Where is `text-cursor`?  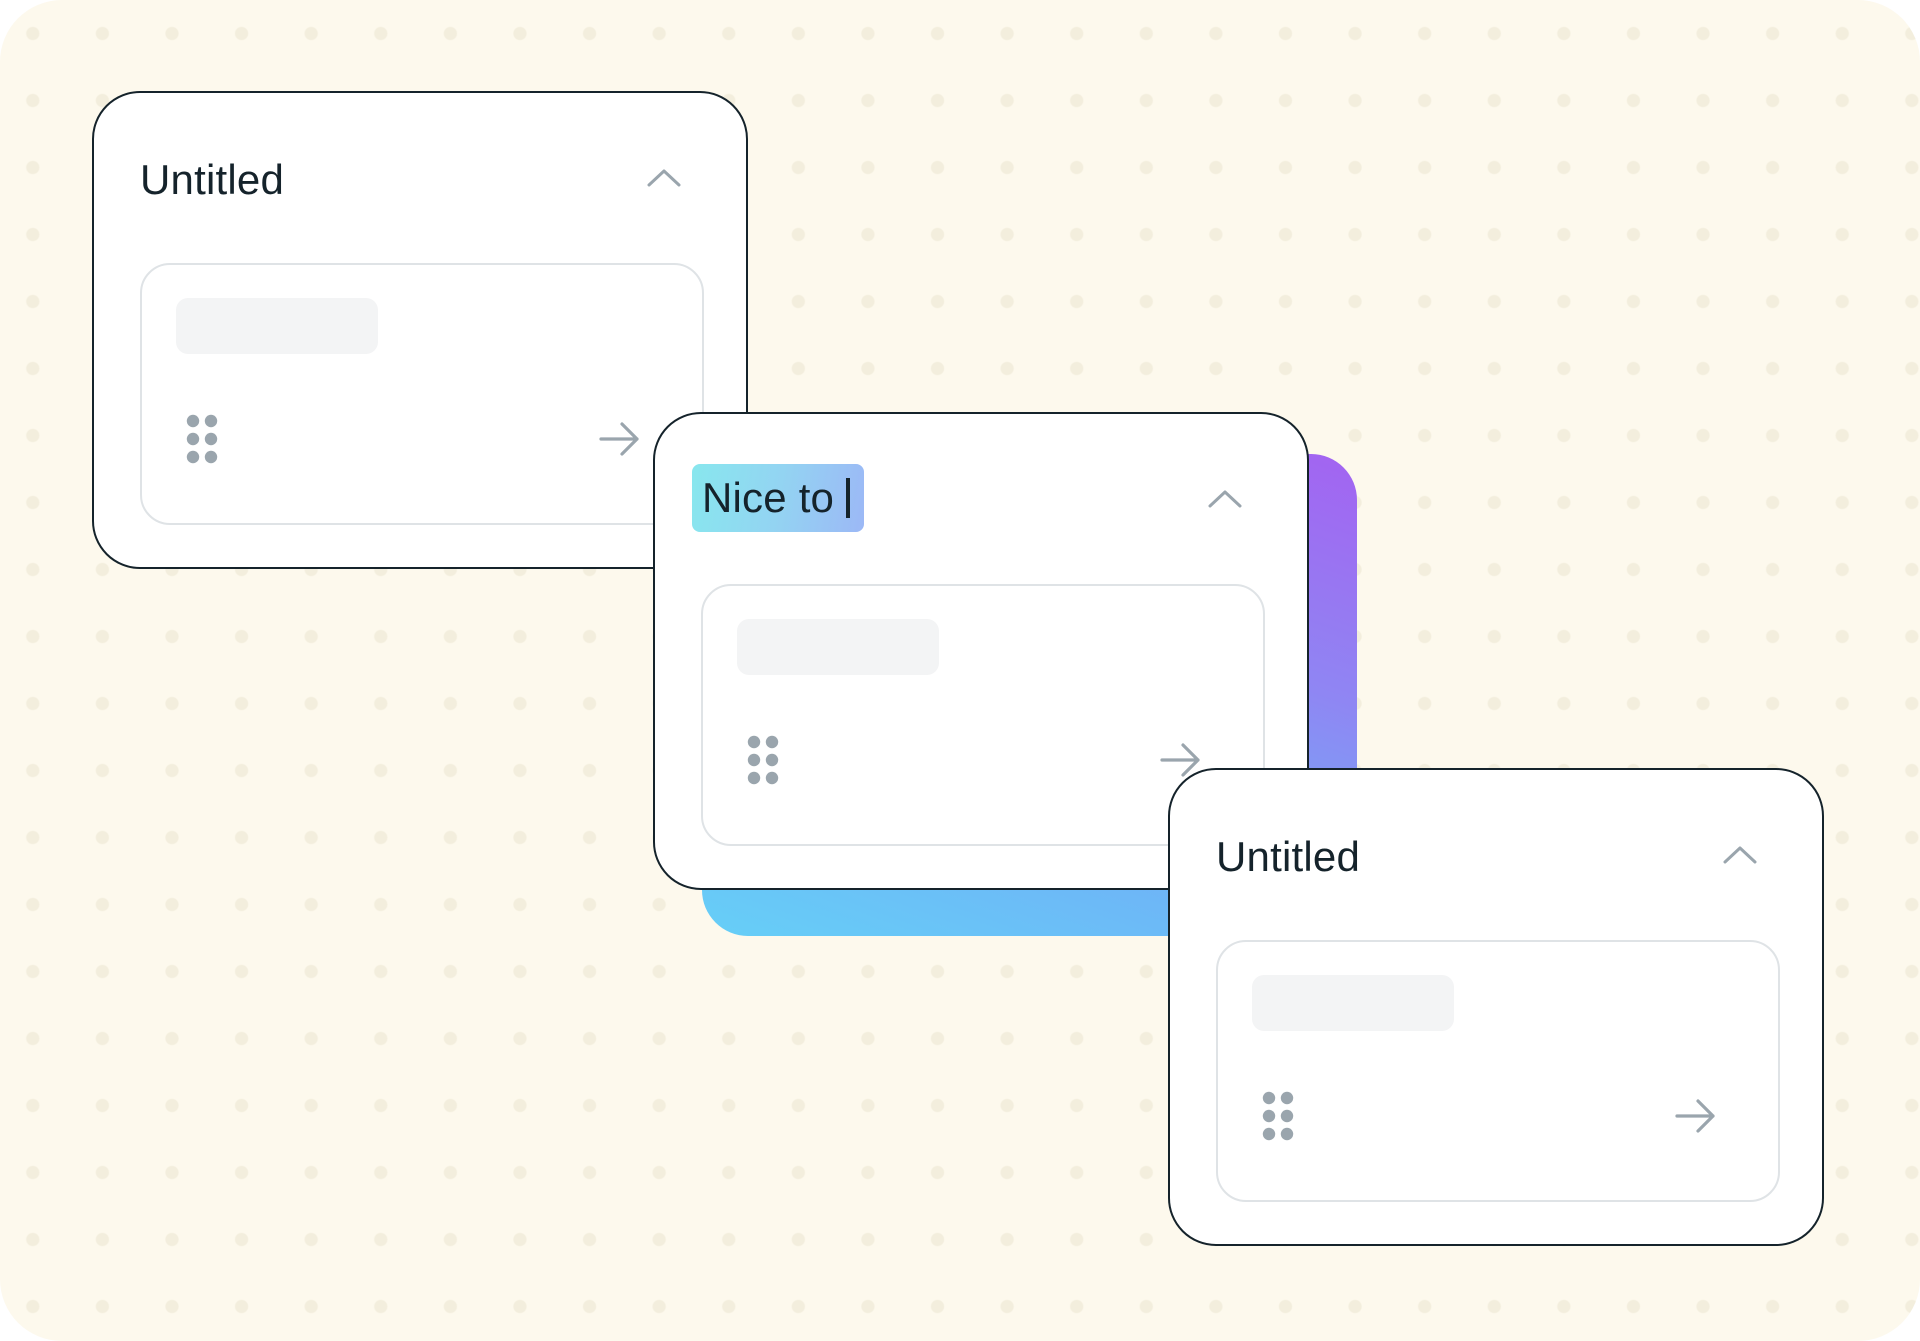
text-cursor is located at coordinates (848, 498).